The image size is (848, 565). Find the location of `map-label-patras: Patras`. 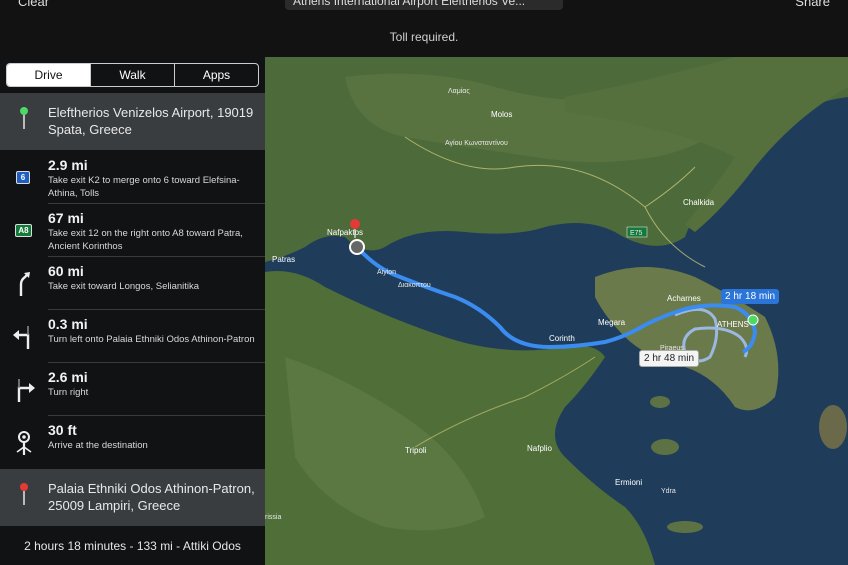

map-label-patras: Patras is located at coordinates (283, 259).